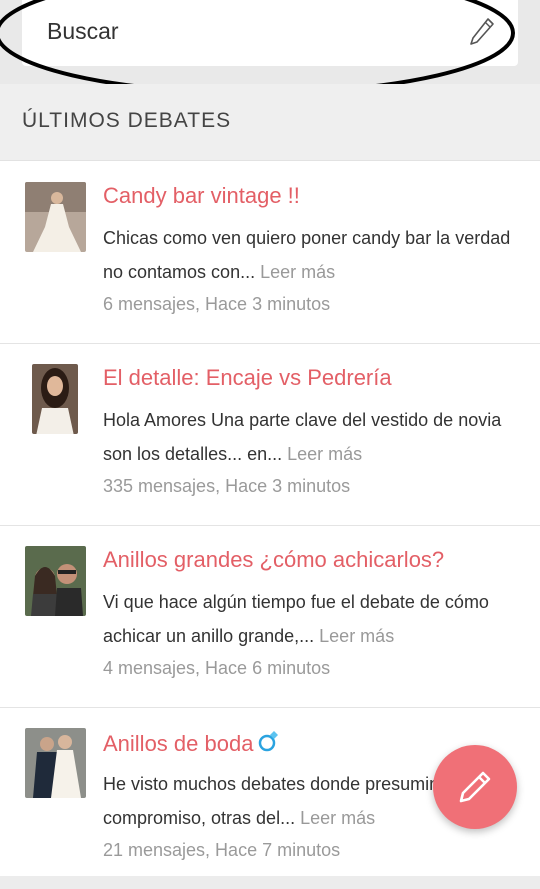  Describe the element at coordinates (217, 304) in the screenshot. I see `debate-meta: 6 mensajes, Hace 3 minutos` at that location.